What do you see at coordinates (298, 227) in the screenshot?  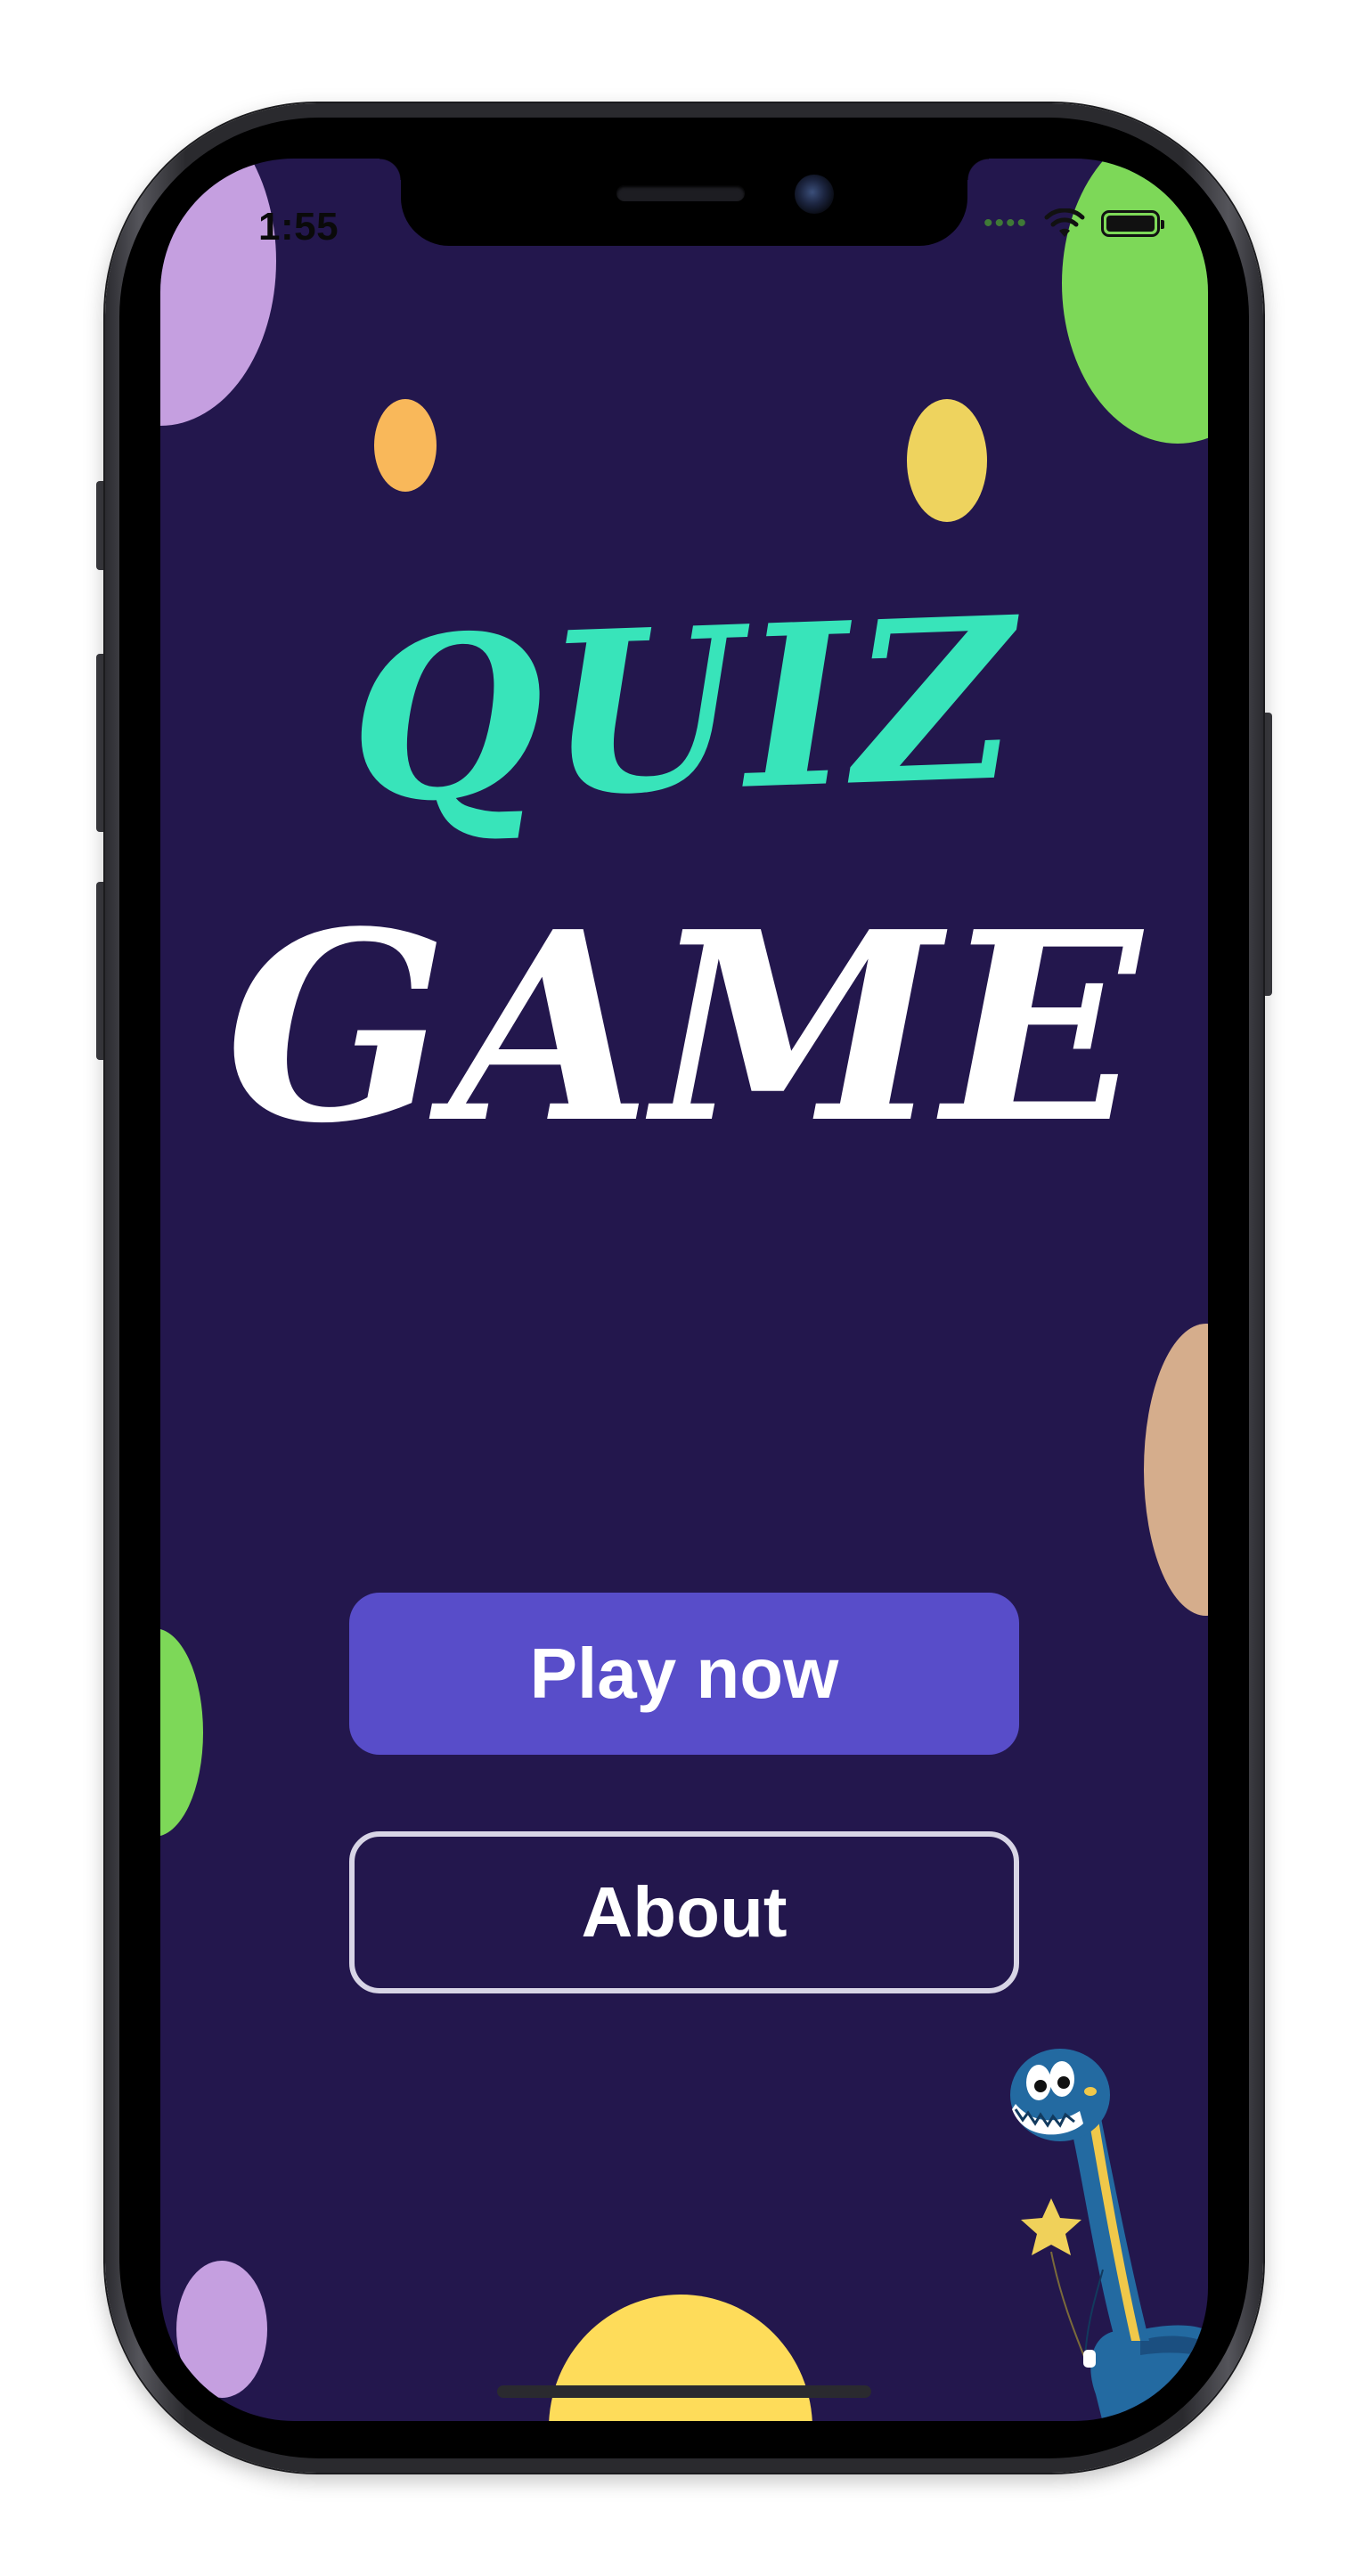 I see `status-time: 1:55` at bounding box center [298, 227].